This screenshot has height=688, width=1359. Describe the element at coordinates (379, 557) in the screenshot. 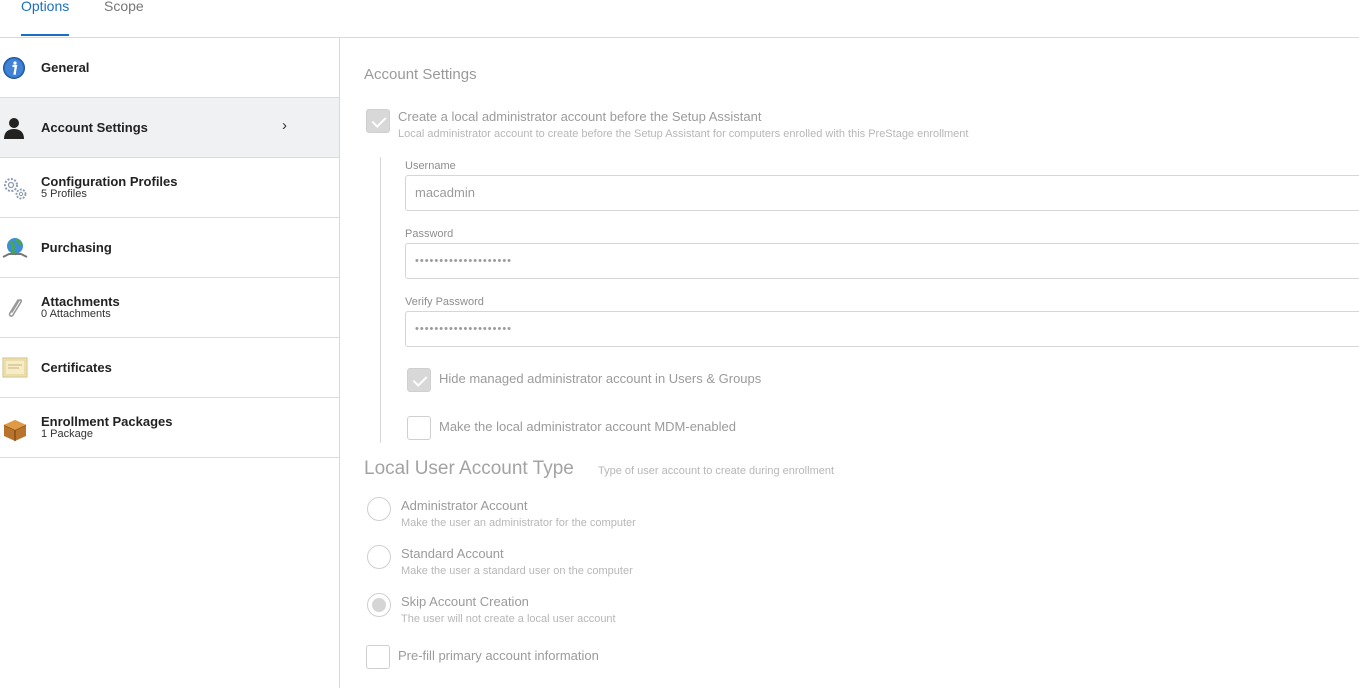

I see `standard-account-radio` at that location.